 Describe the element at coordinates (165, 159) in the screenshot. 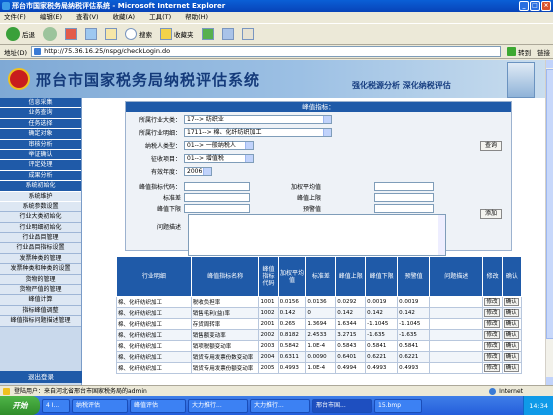

I see `tax-item-label: 征收项目：` at that location.